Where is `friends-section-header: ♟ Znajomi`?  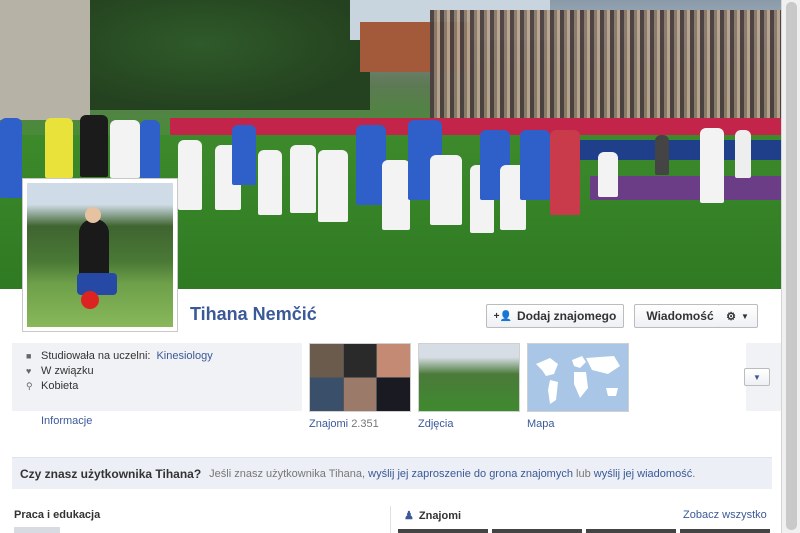
friends-section-header: ♟ Znajomi is located at coordinates (433, 516).